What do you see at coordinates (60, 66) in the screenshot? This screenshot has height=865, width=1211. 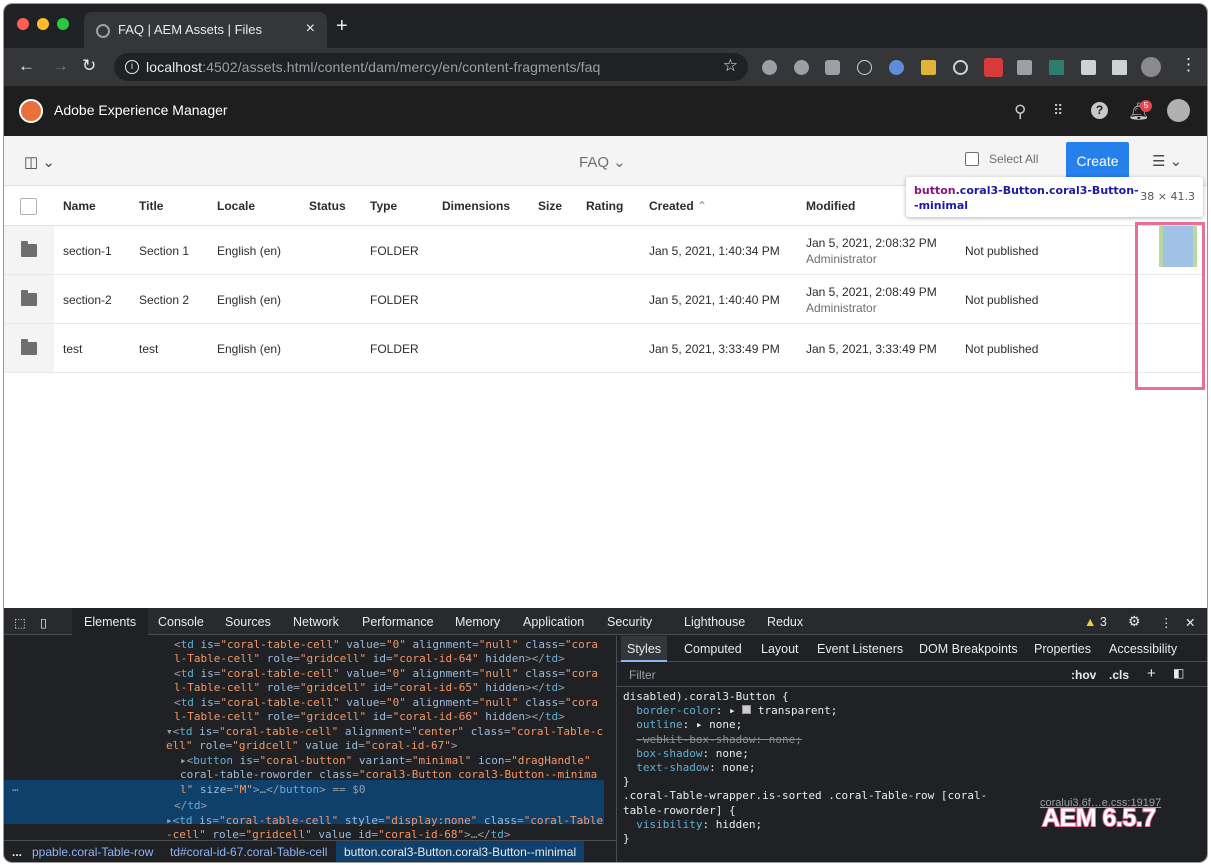 I see `forward-arrow-icon: →` at bounding box center [60, 66].